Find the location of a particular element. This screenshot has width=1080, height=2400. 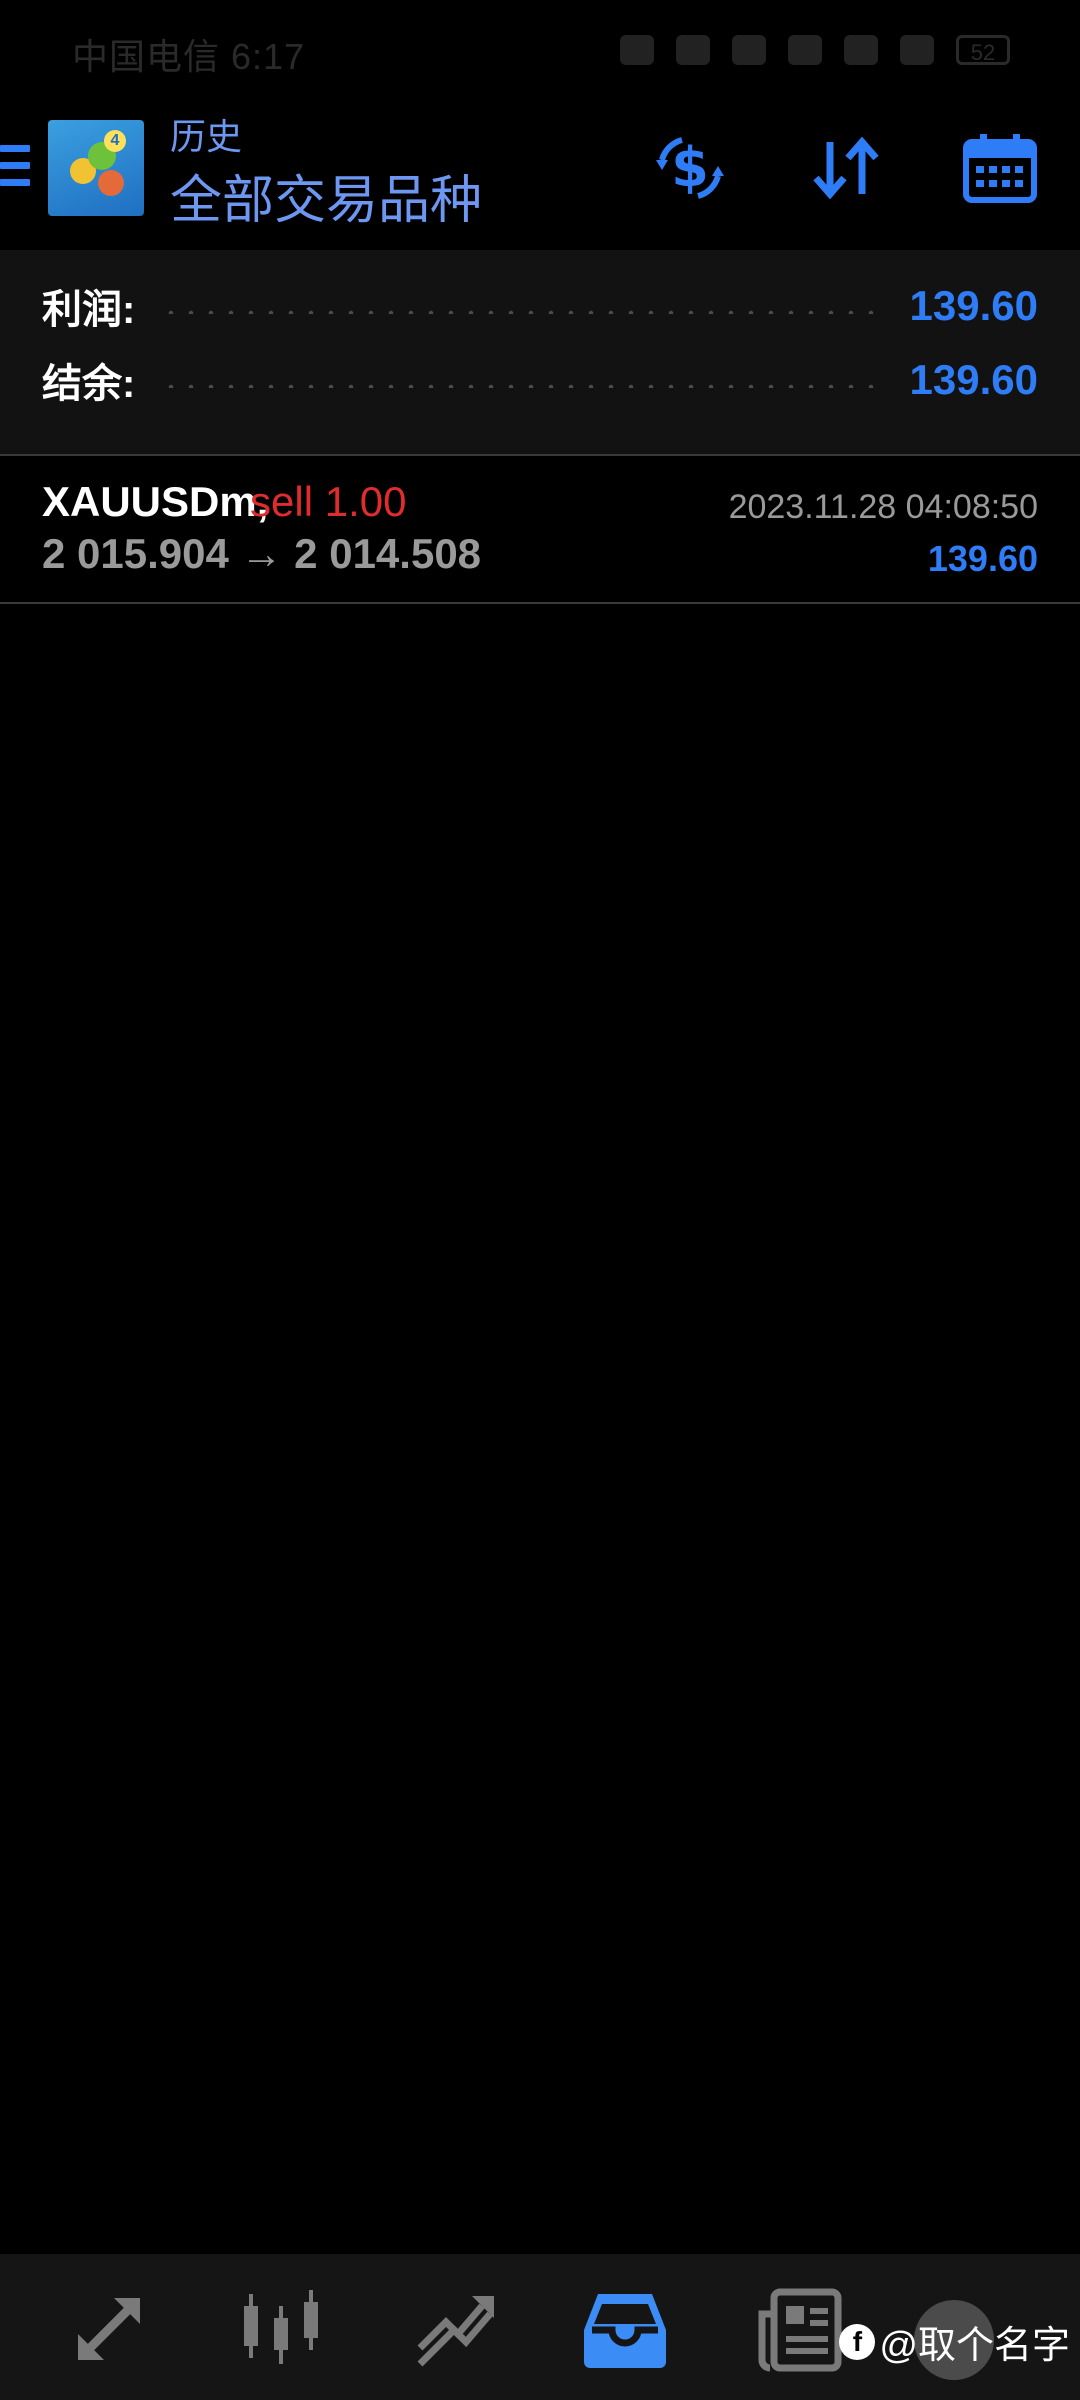

summary-panel: 利润: 139.60 结余: 139.60 is located at coordinates (540, 353).